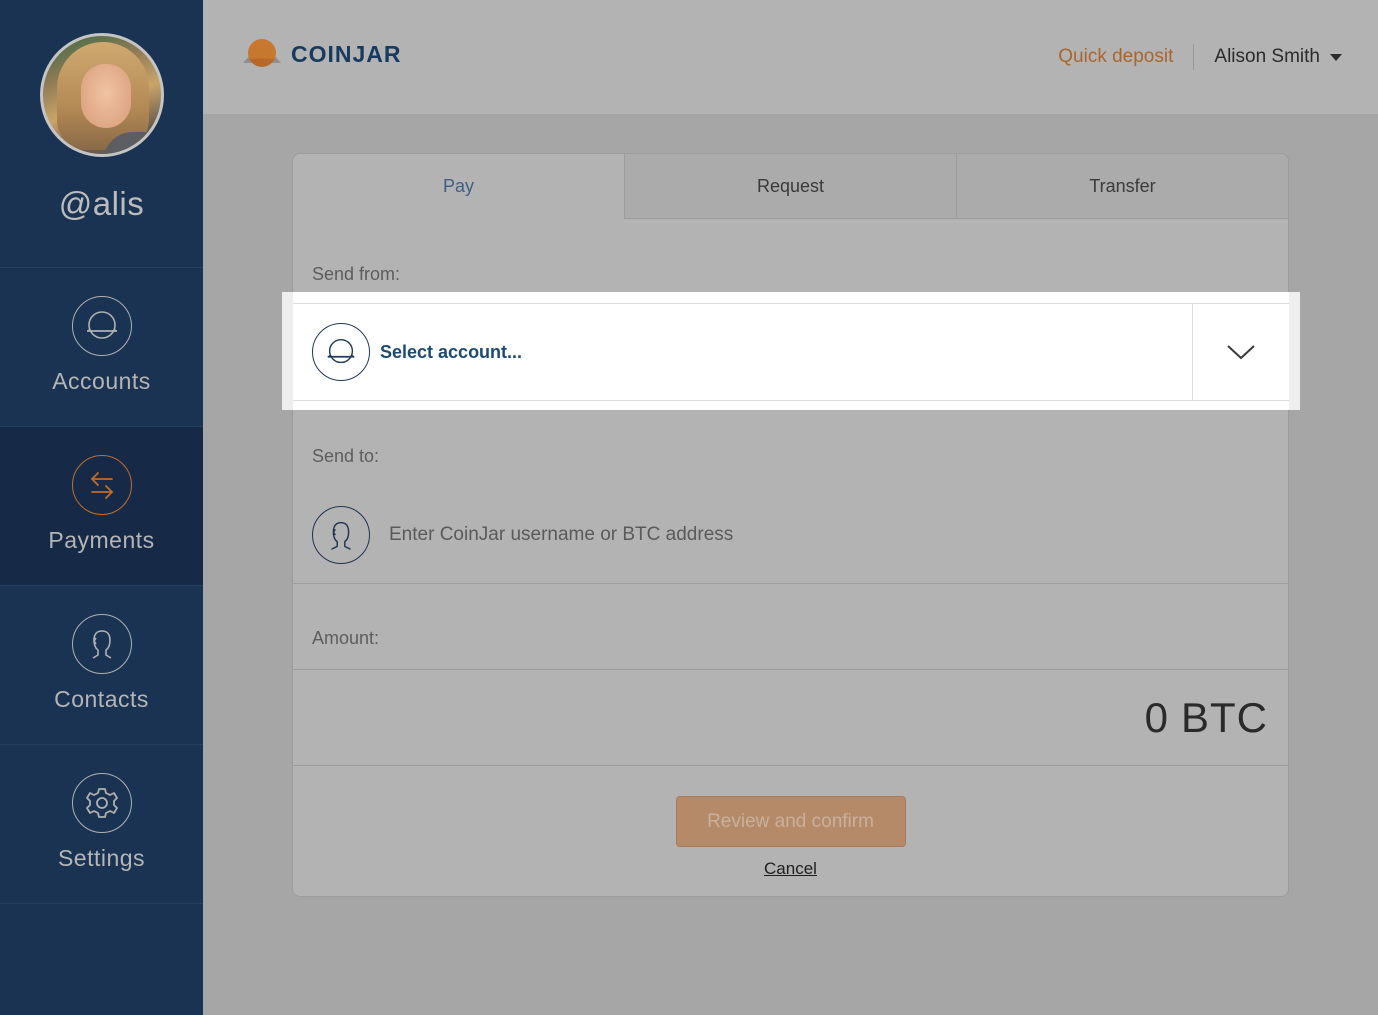 This screenshot has height=1015, width=1378. Describe the element at coordinates (101, 699) in the screenshot. I see `sidebar-item-label: Contacts` at that location.